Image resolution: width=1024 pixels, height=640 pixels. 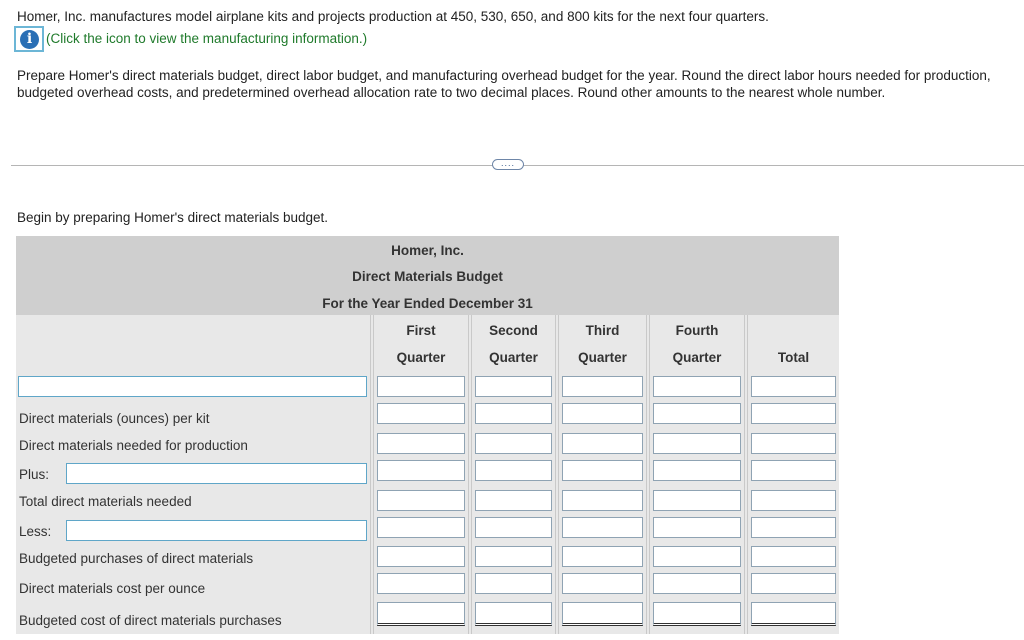 I want to click on cell-less-total, so click(x=793, y=527).